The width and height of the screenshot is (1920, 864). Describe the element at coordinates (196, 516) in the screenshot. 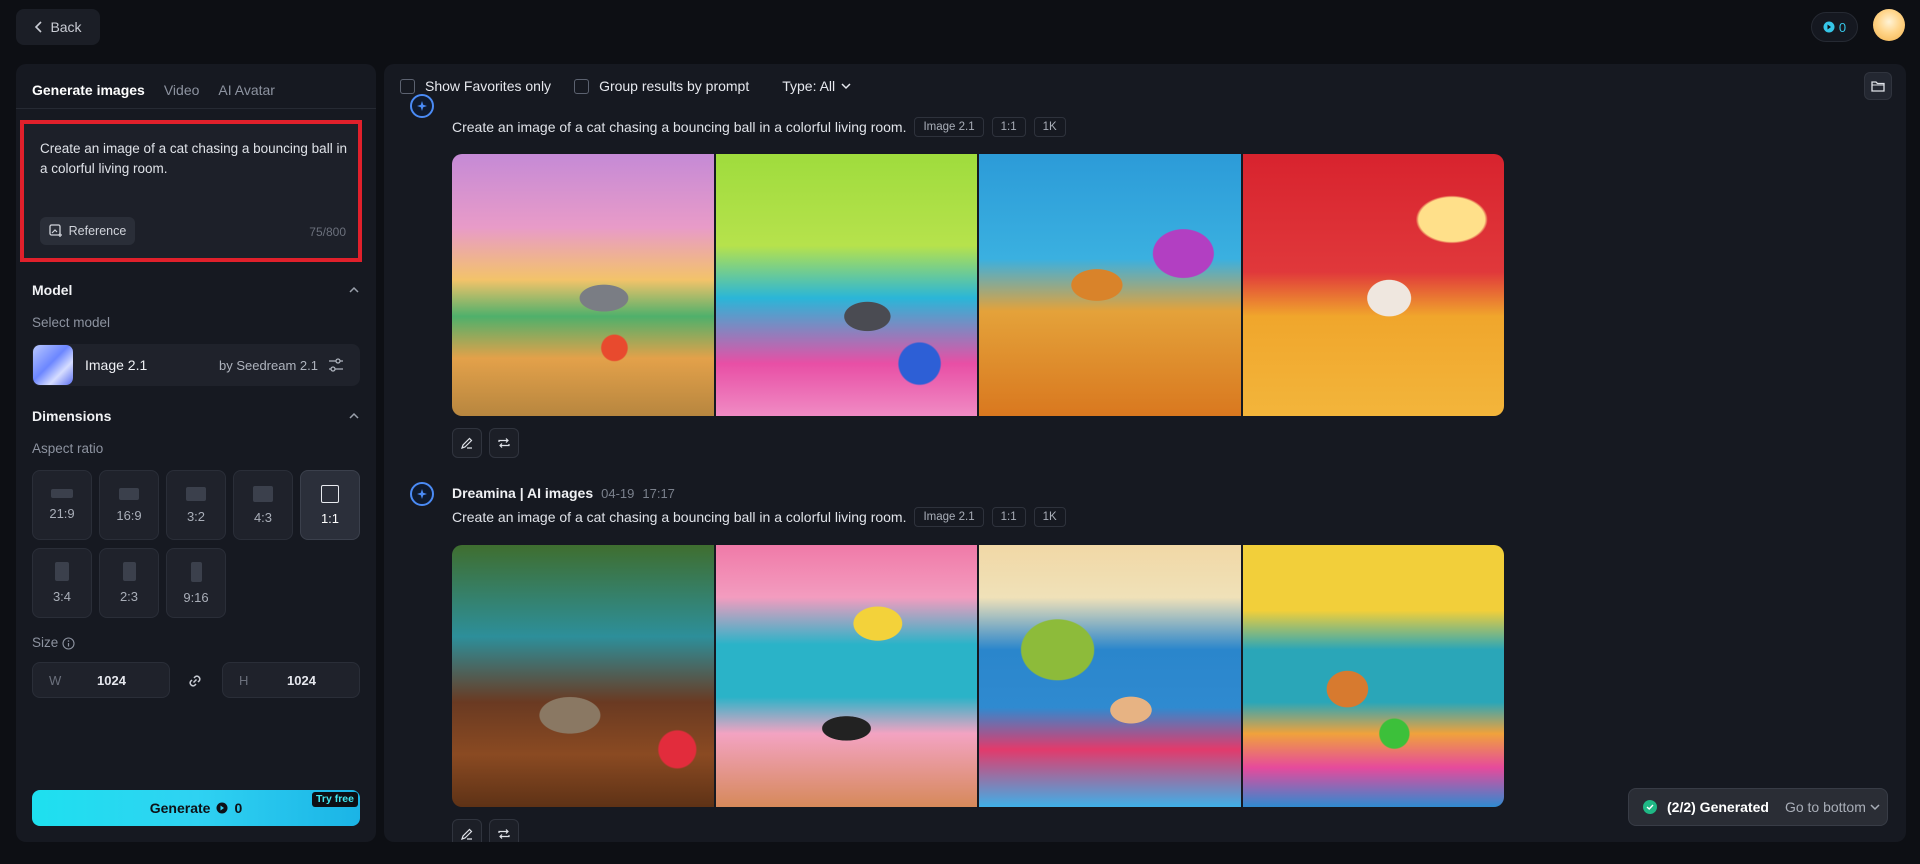

I see `ratio-label: 3:2` at that location.